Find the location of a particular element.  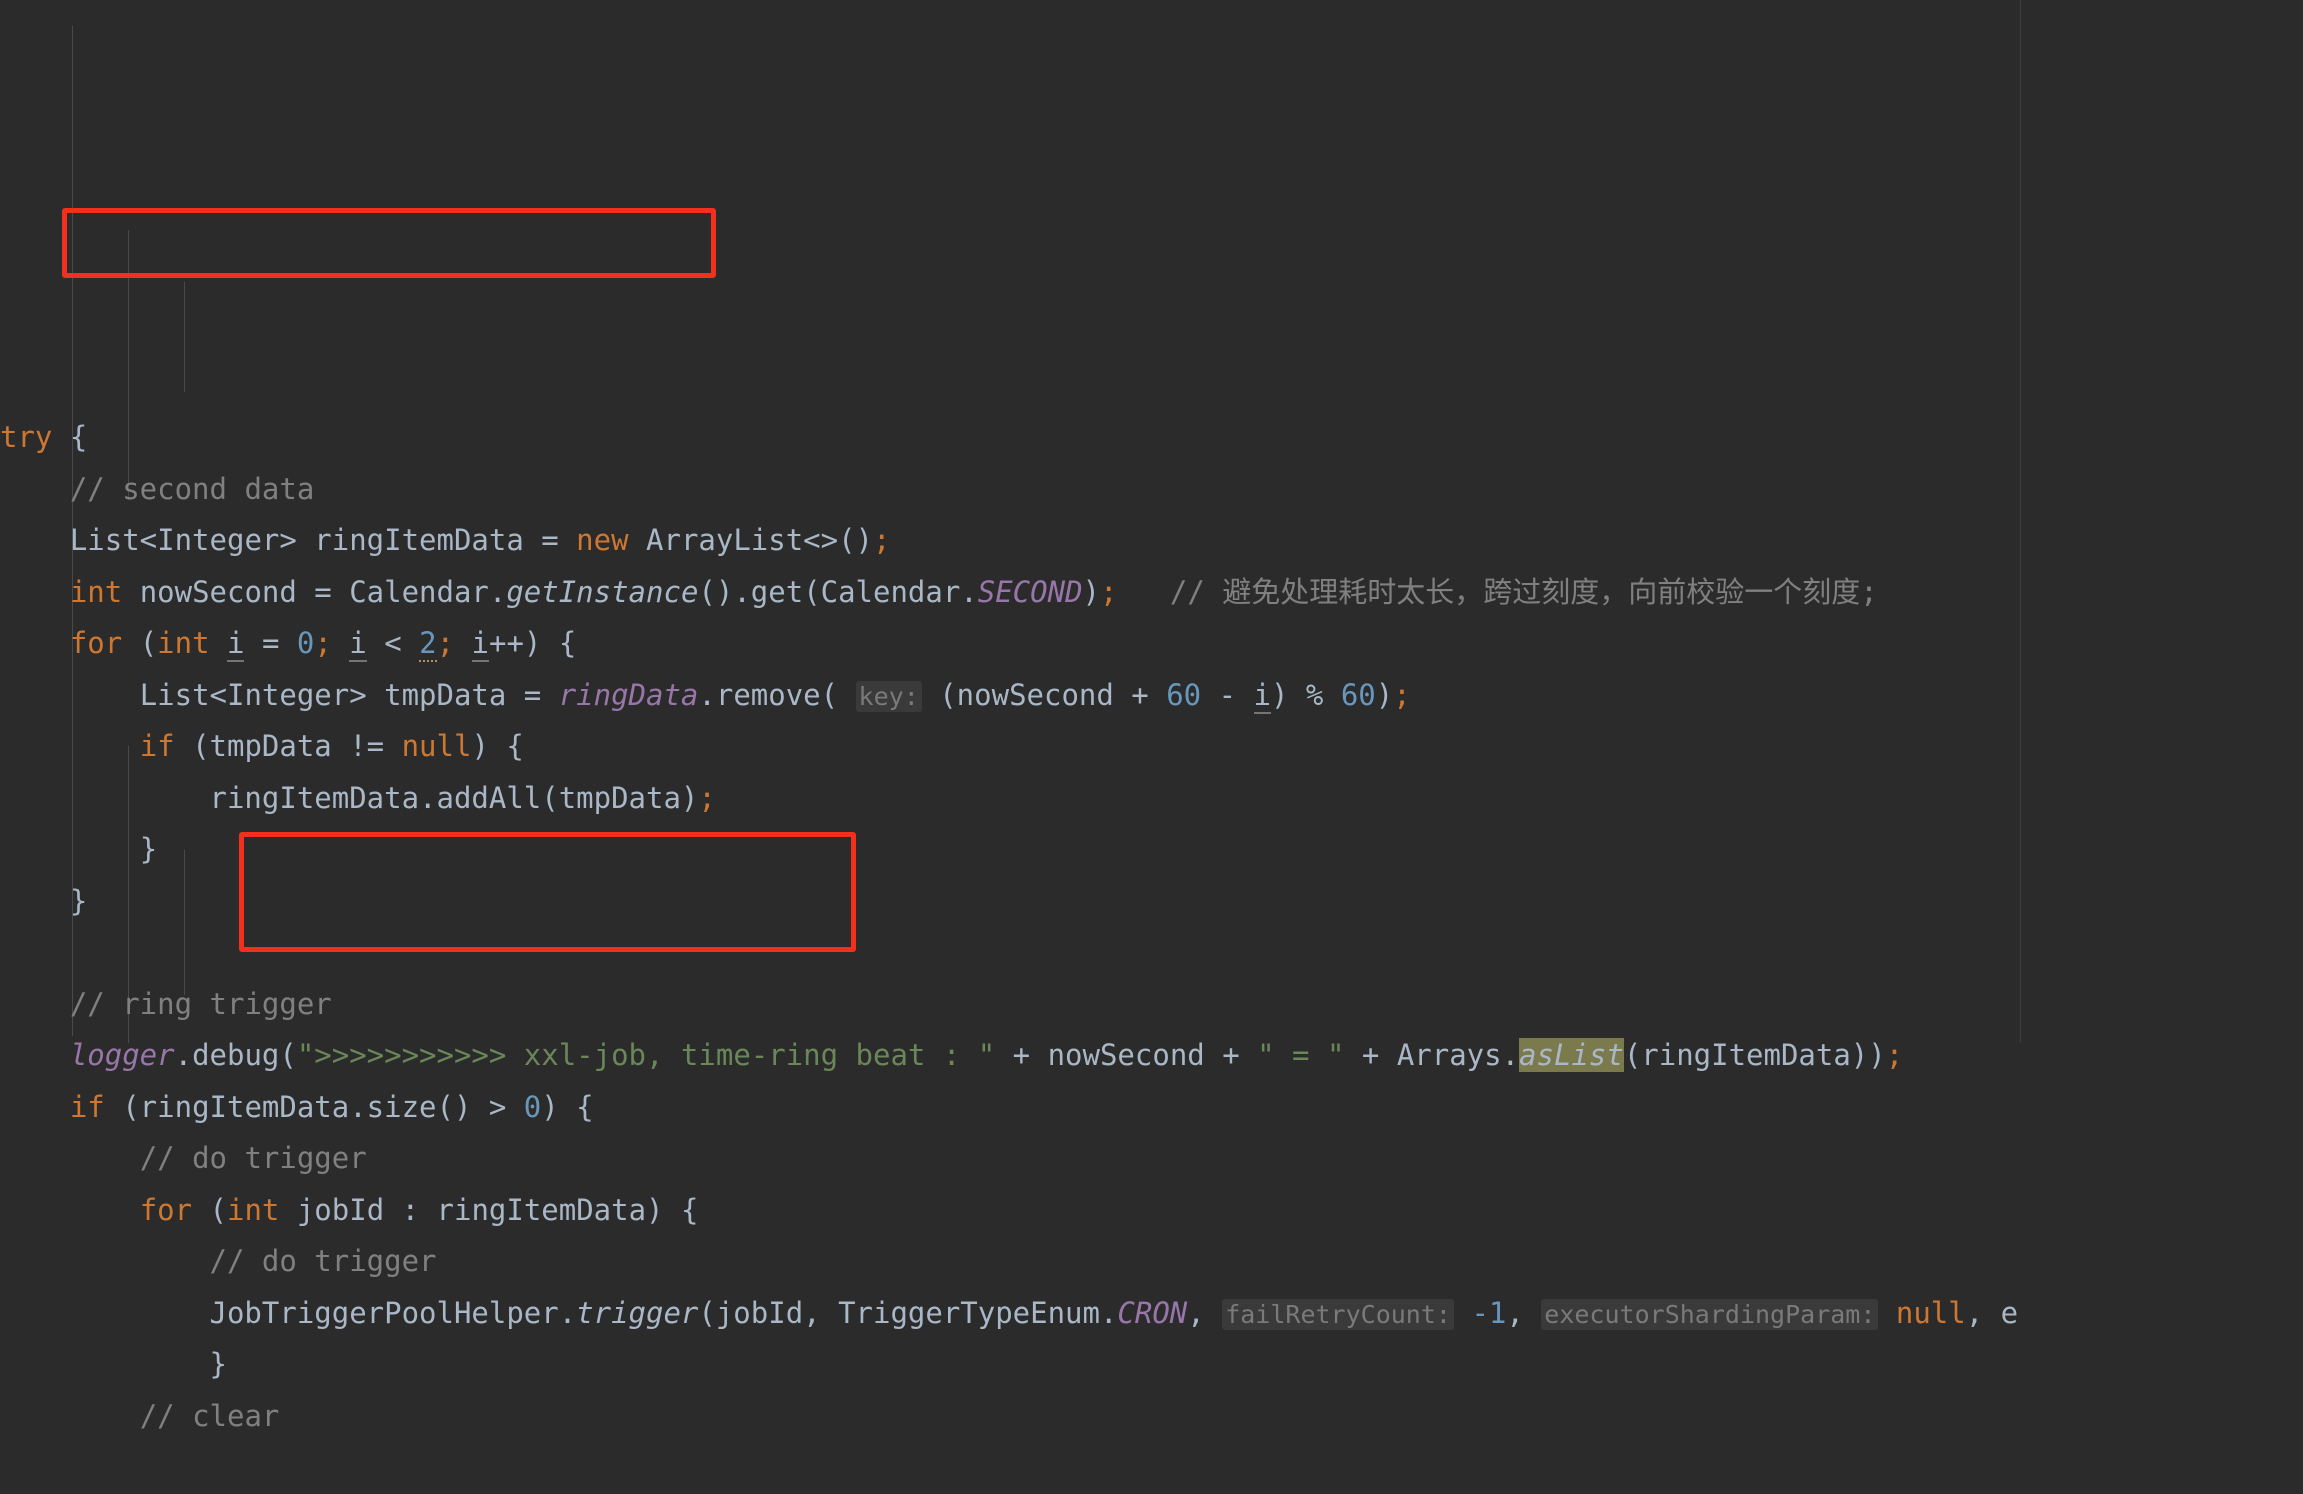

code-token: nowSecond = Calendar. is located at coordinates (314, 591).